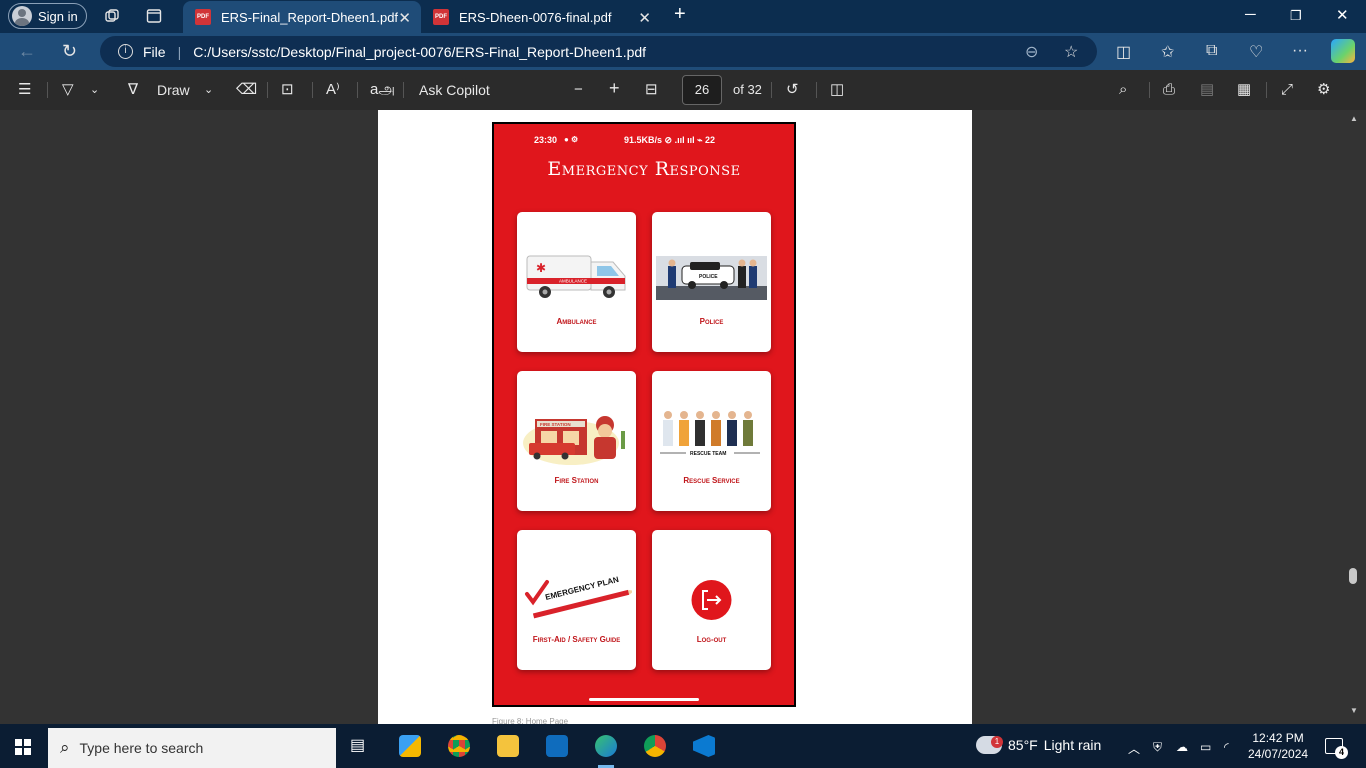 The width and height of the screenshot is (1366, 768). Describe the element at coordinates (1343, 51) in the screenshot. I see `copilot-icon` at that location.